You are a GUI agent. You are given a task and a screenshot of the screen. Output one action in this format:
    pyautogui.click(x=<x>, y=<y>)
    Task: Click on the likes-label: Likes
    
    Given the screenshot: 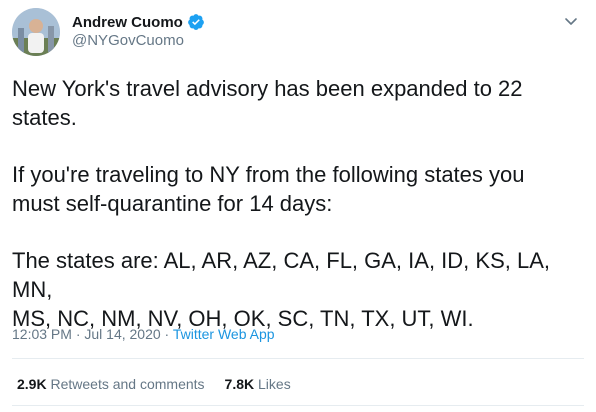 What is the action you would take?
    pyautogui.click(x=274, y=384)
    